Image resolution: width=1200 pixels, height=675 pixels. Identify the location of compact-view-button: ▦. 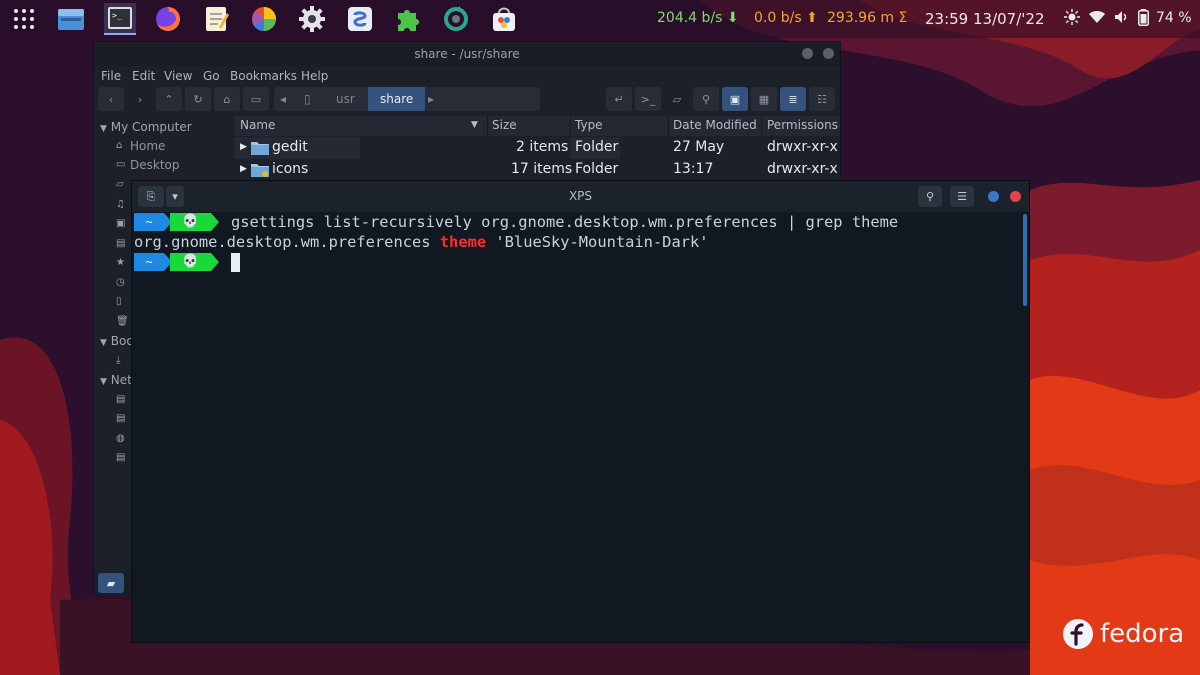
(764, 99).